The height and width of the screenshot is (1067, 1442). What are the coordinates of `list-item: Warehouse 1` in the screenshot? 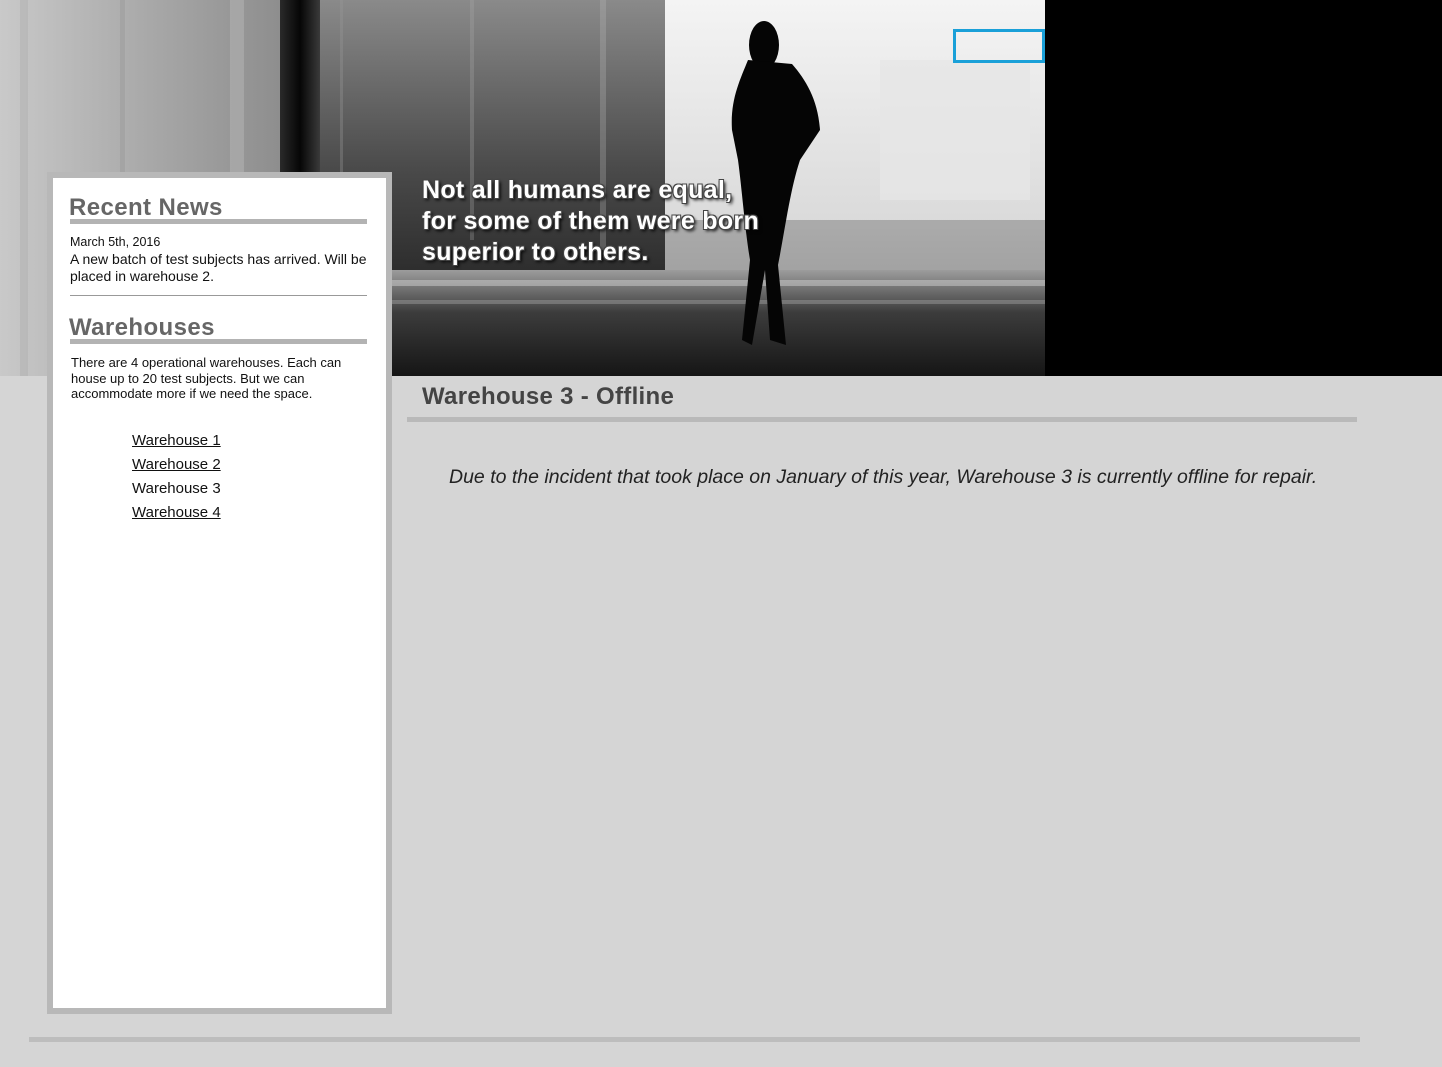 It's located at (176, 444).